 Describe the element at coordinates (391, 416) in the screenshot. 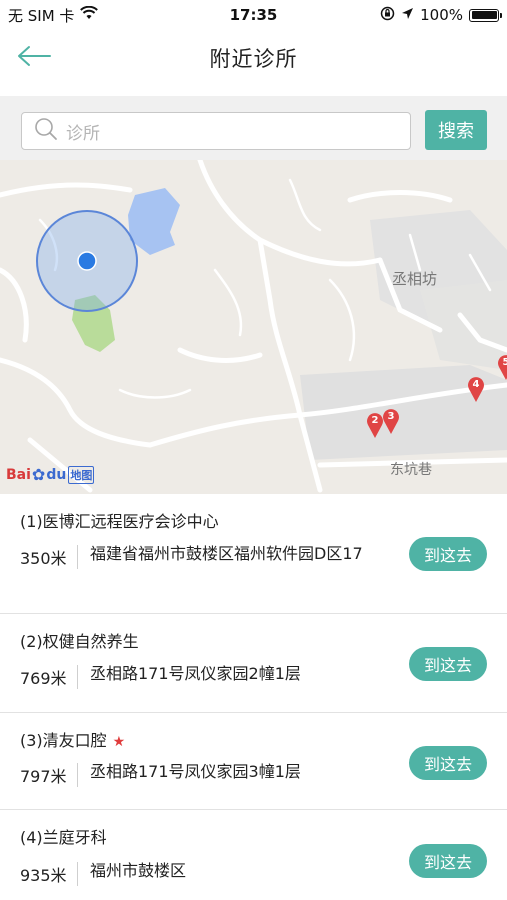

I see `marker-label: 3` at that location.